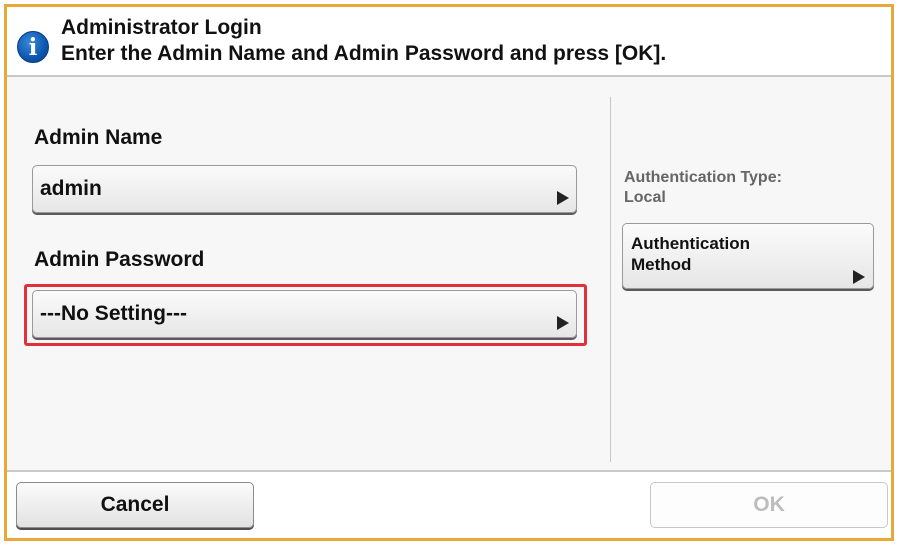 The width and height of the screenshot is (898, 545). Describe the element at coordinates (769, 505) in the screenshot. I see `ok-button: OK` at that location.